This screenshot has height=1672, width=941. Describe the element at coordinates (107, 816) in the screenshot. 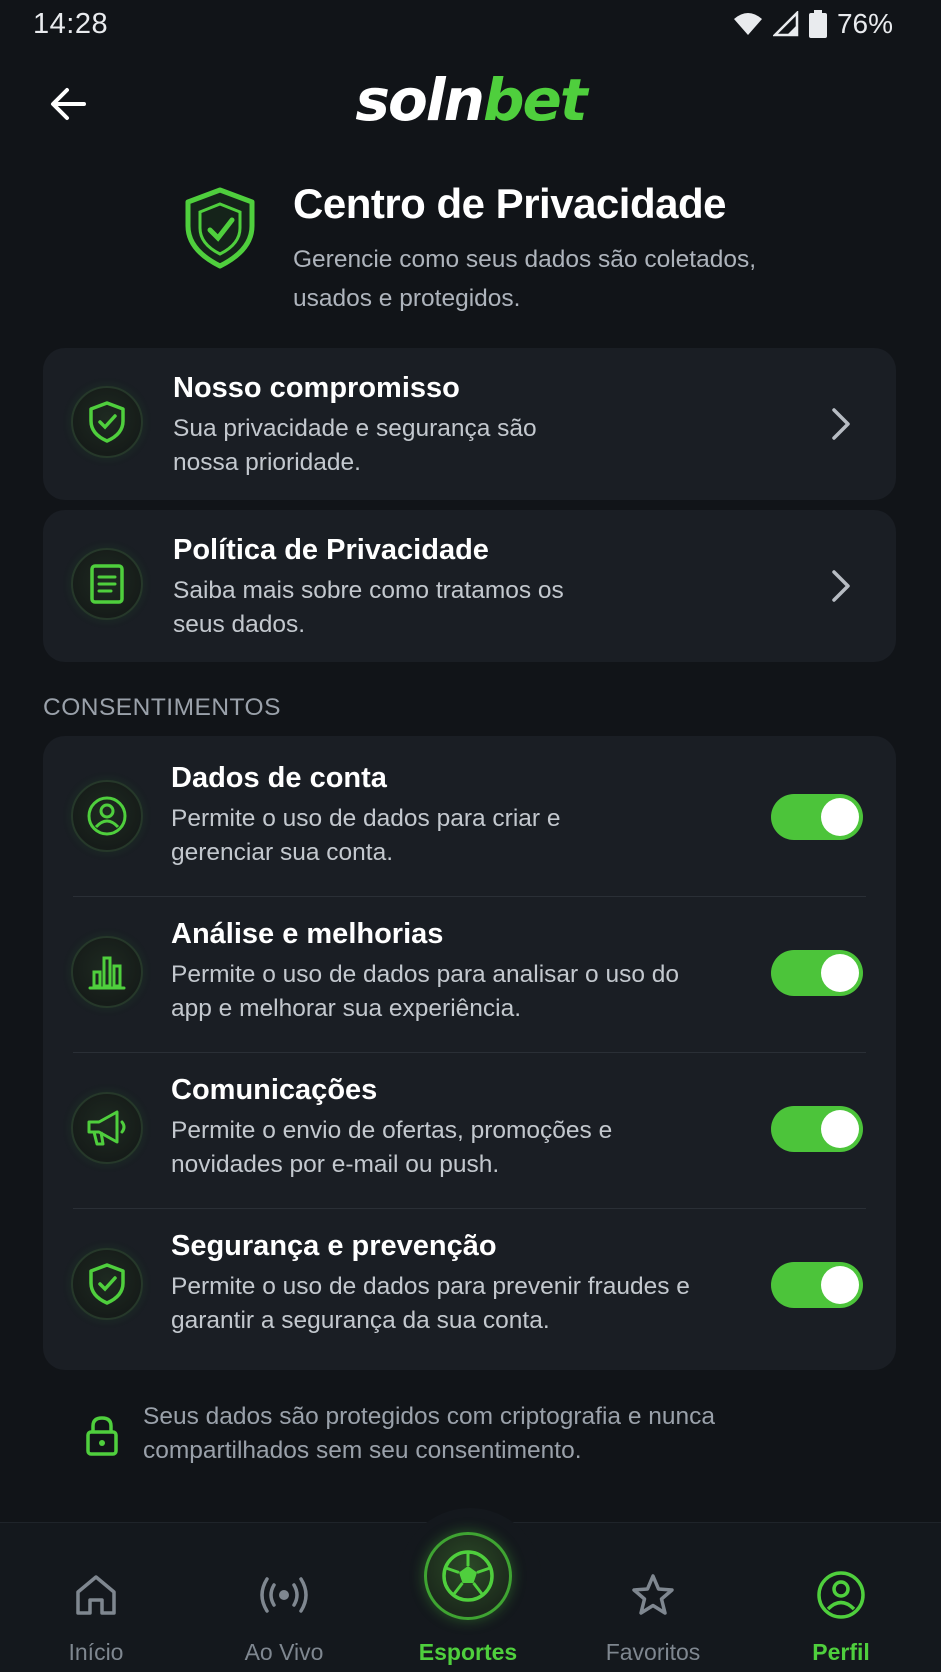

I see `user-icon` at that location.